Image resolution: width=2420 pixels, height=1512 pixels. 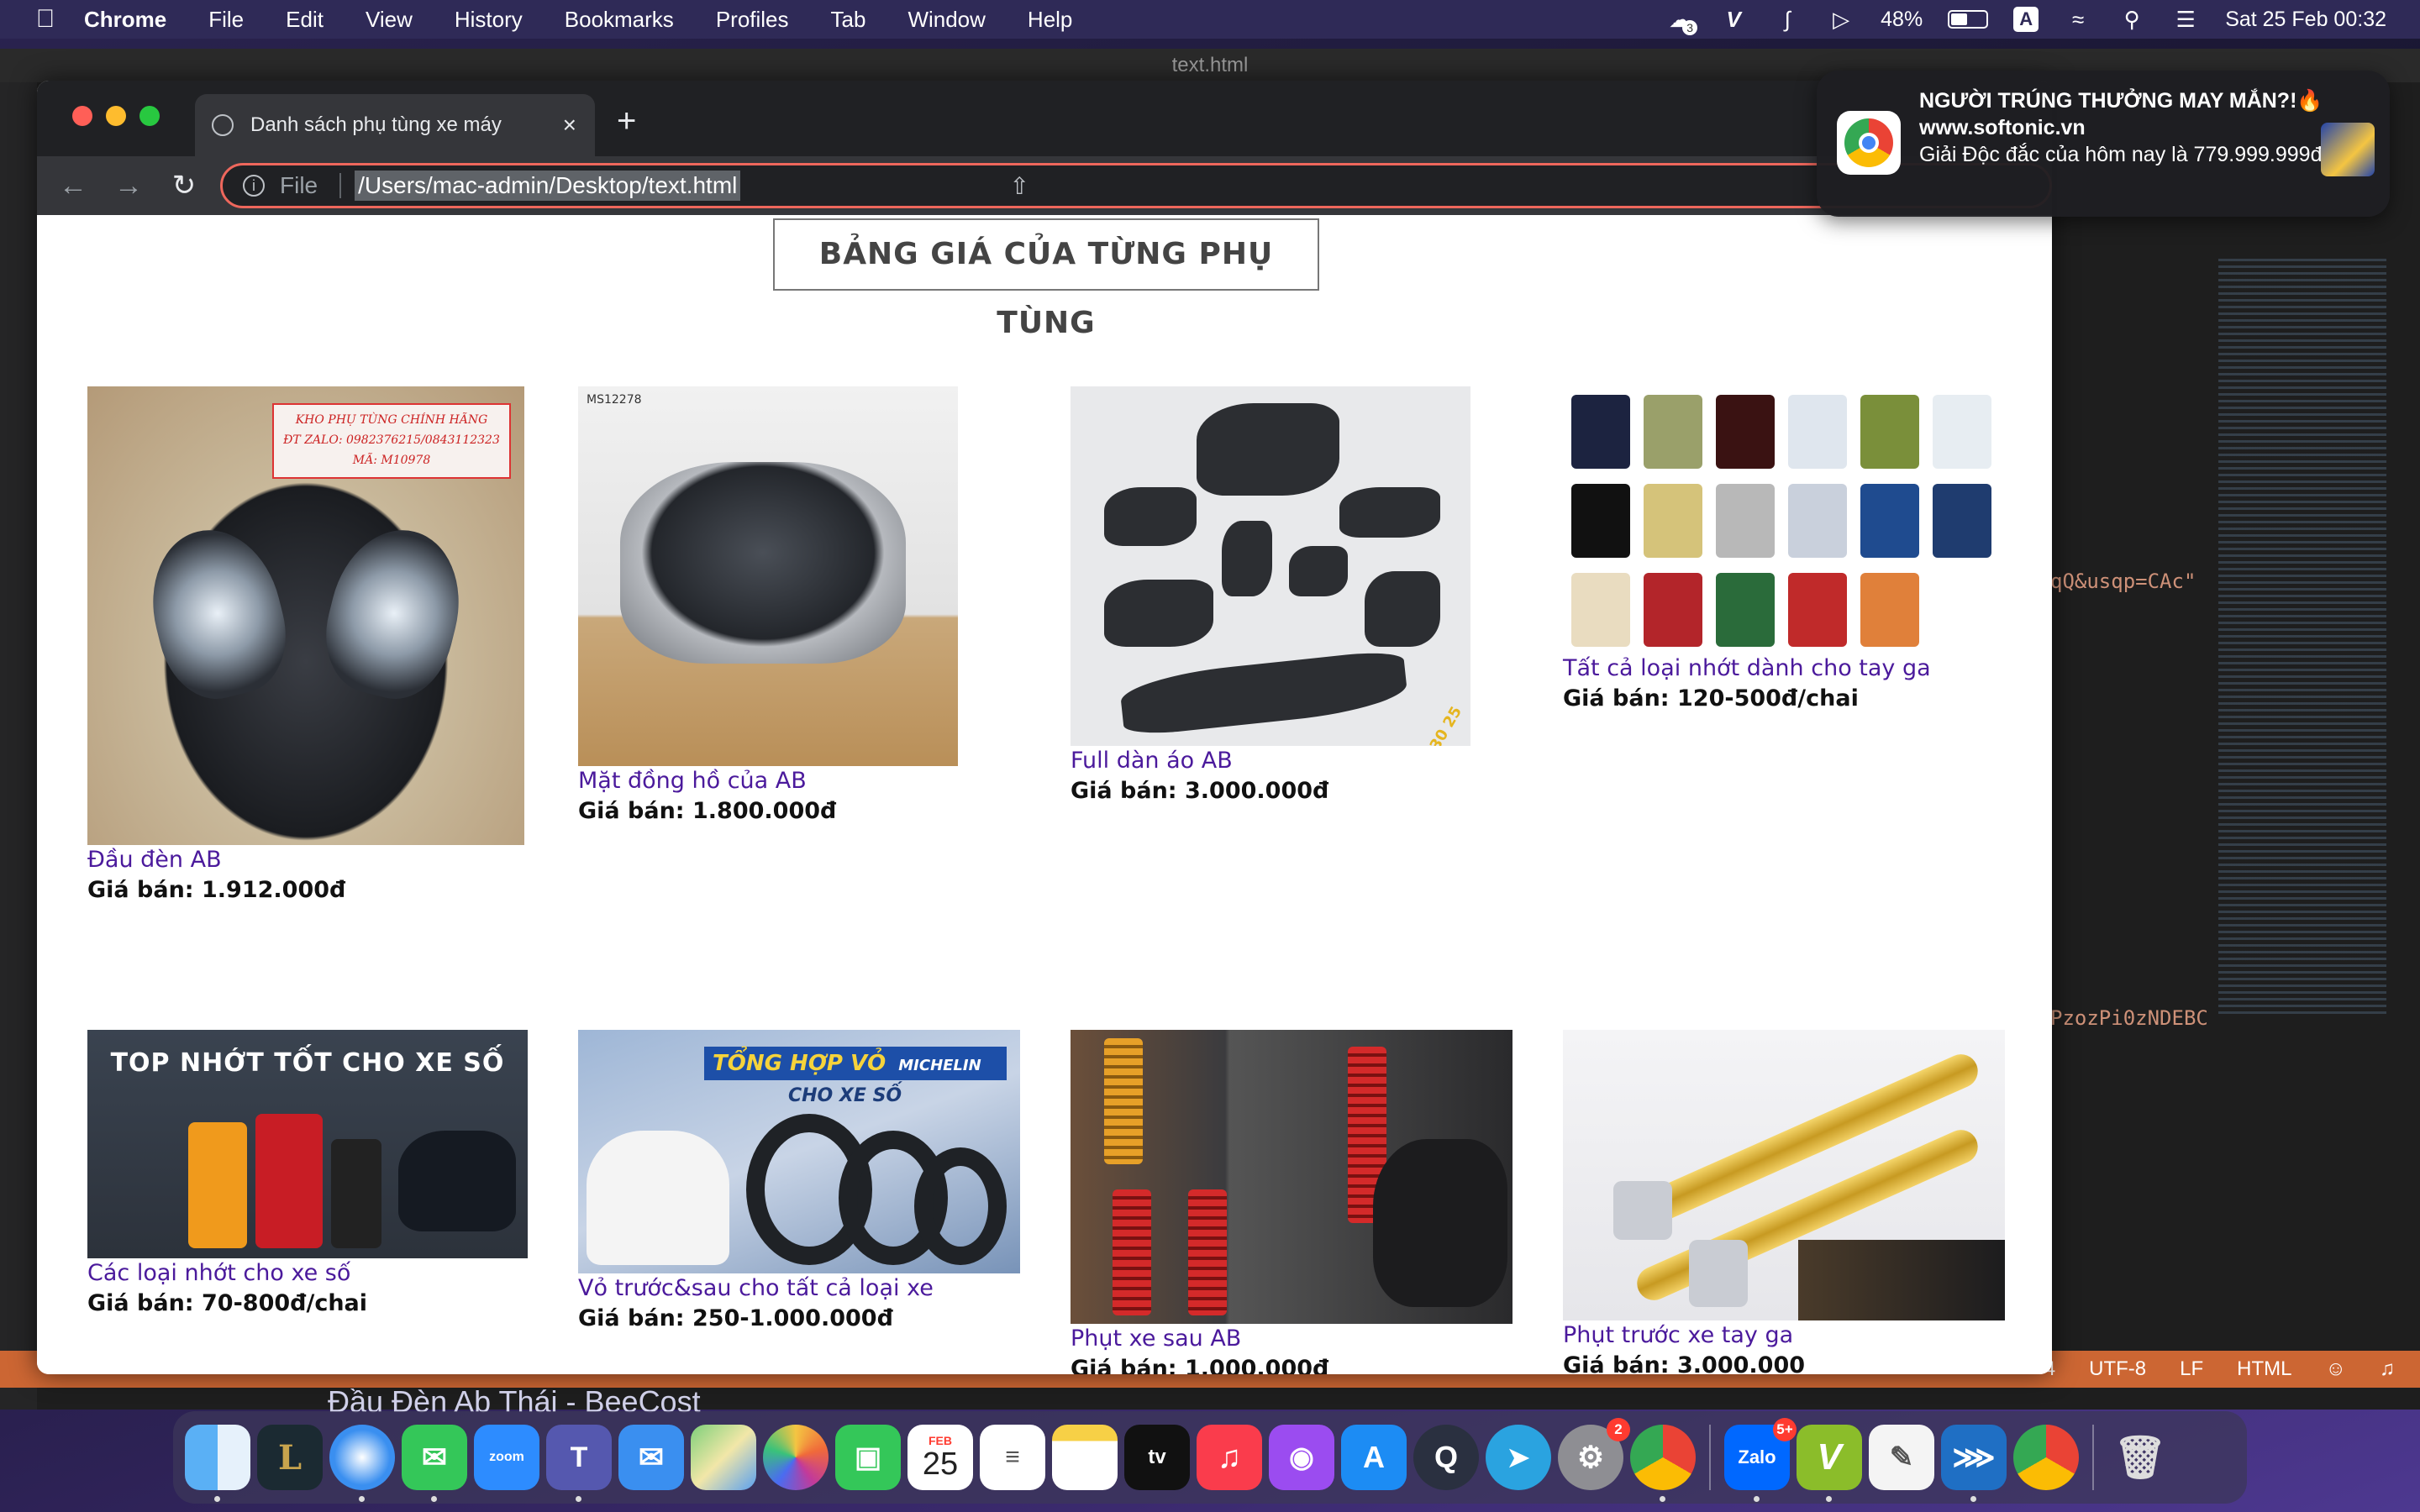 What do you see at coordinates (868, 1457) in the screenshot?
I see `facetime-icon: ▣` at bounding box center [868, 1457].